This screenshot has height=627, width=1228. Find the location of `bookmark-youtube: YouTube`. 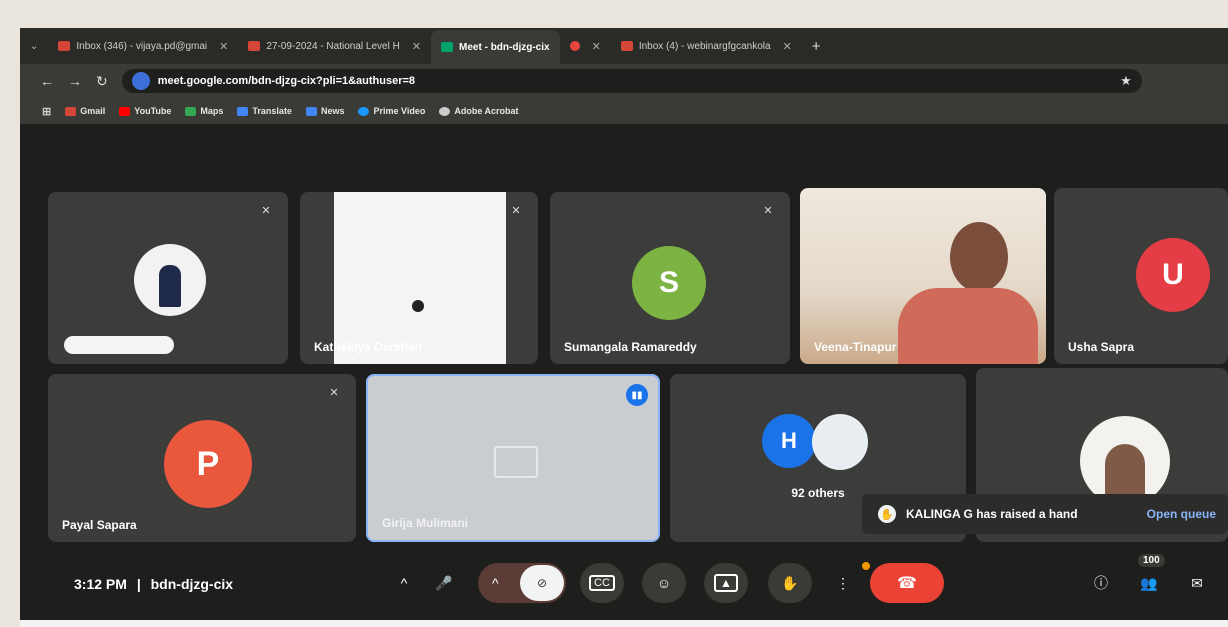

bookmark-youtube: YouTube is located at coordinates (145, 111).